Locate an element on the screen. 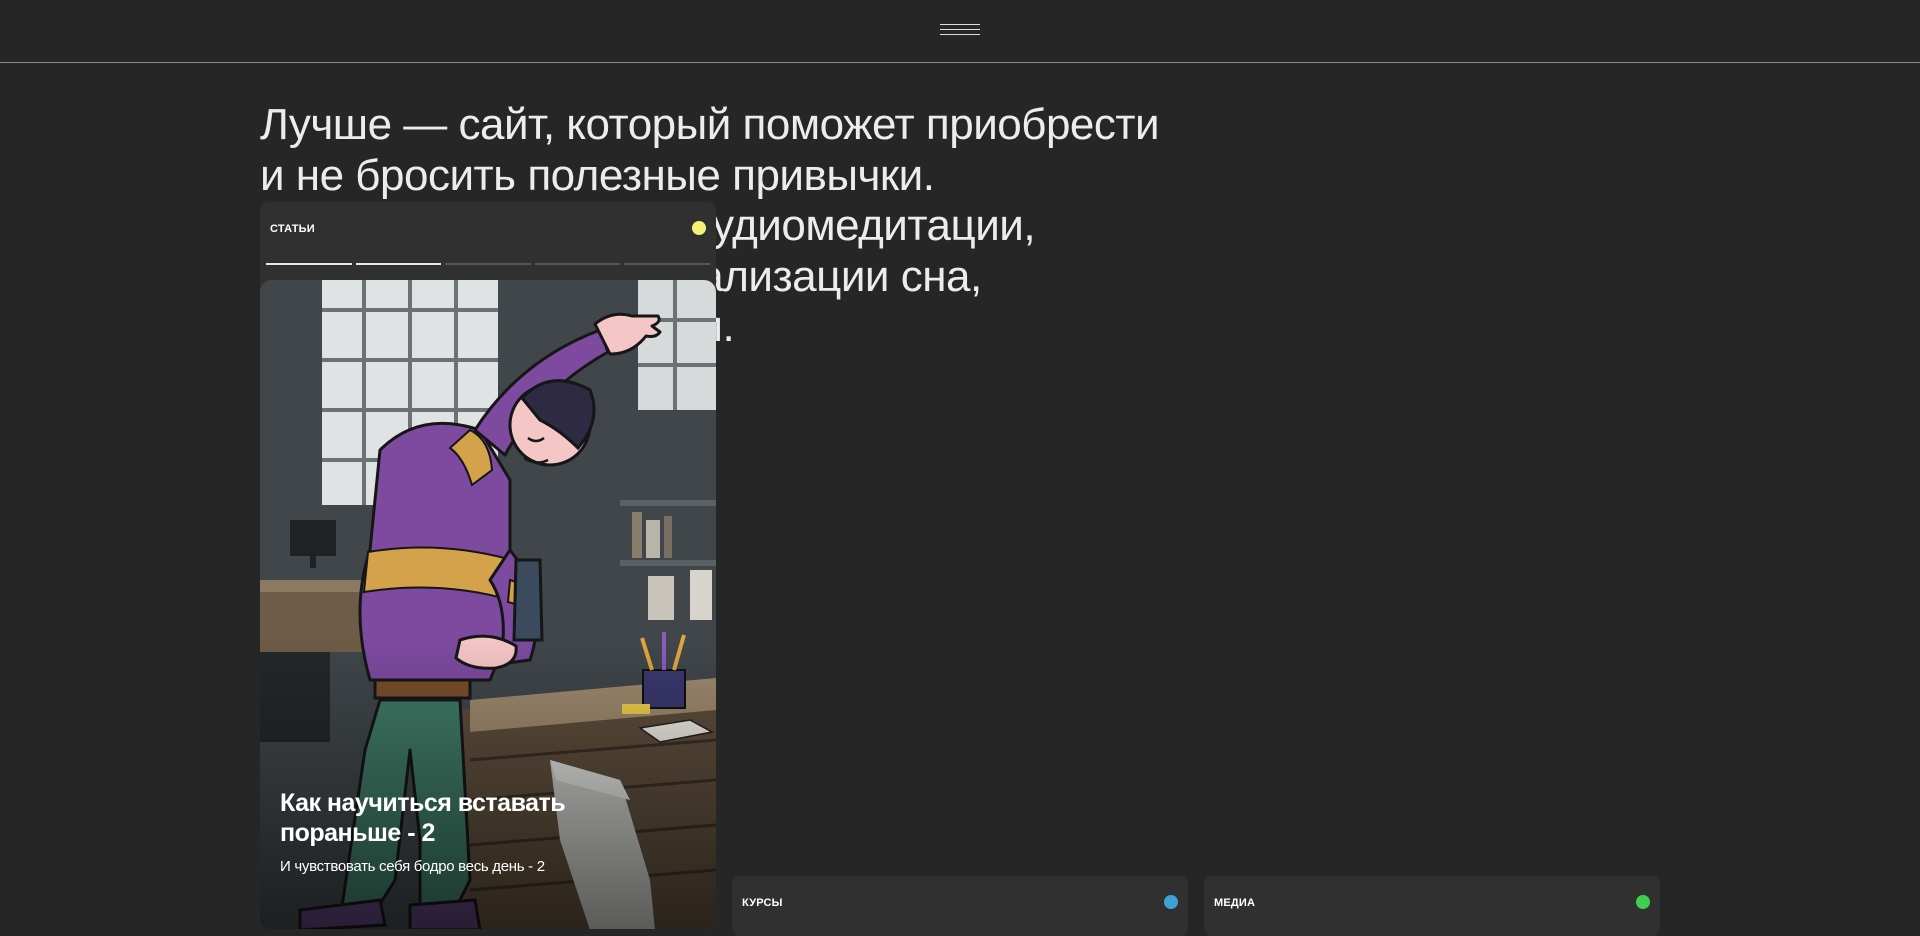 The image size is (1920, 936). article-card-subtitle: И чувствовать себя бодро весь день - 2 is located at coordinates (412, 866).